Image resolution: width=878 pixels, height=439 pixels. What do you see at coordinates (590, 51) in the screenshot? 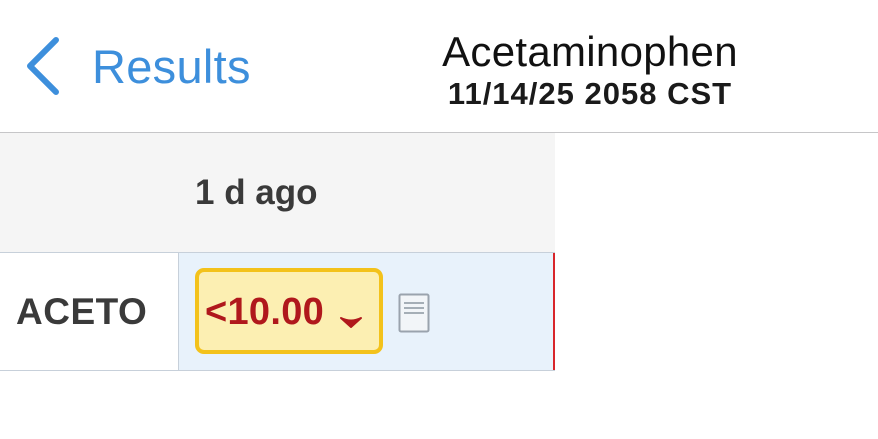
I see `page-title: Acetaminophen` at bounding box center [590, 51].